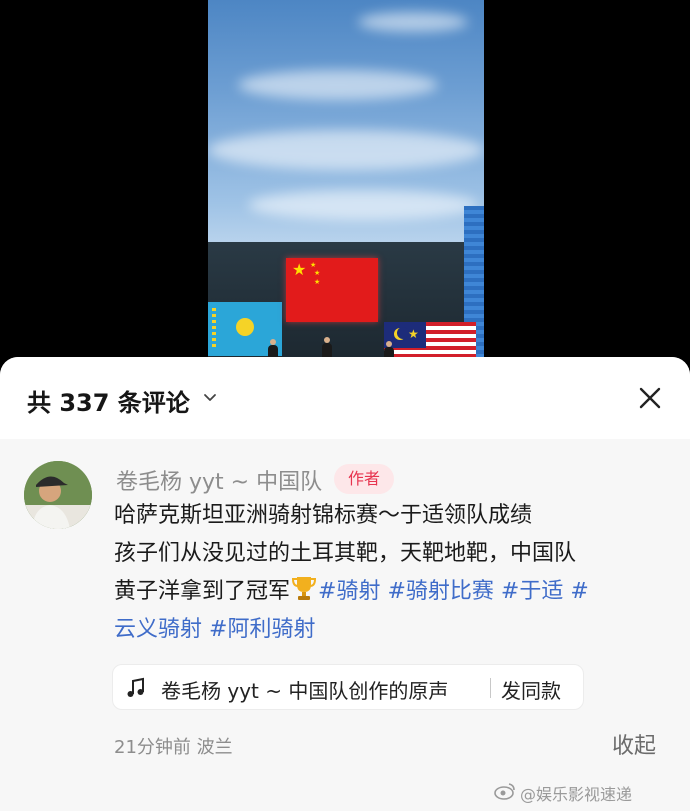 Image resolution: width=690 pixels, height=811 pixels. I want to click on use-sound-button: 发同款, so click(531, 689).